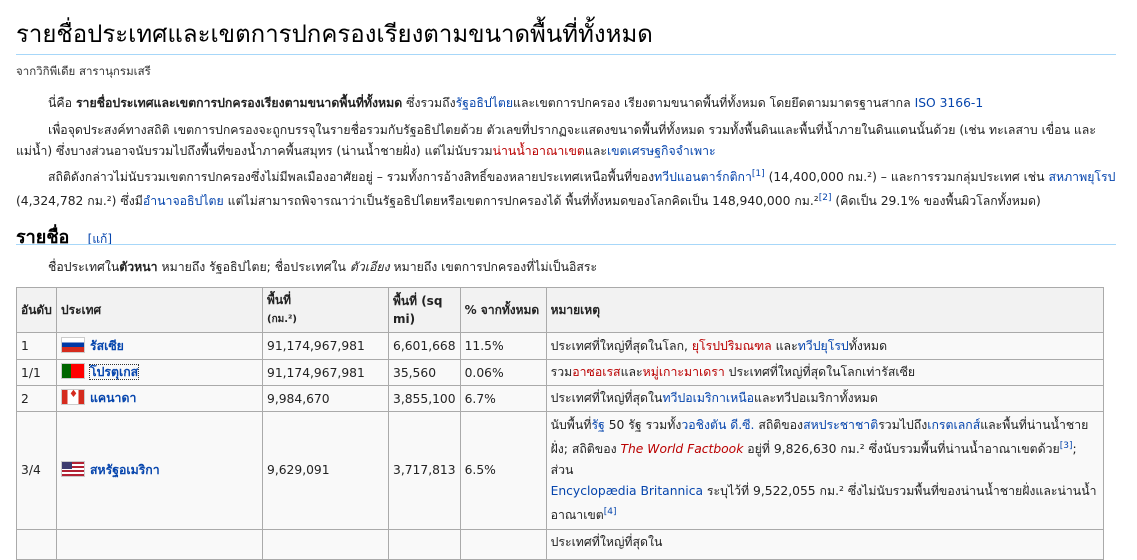 The width and height of the screenshot is (1137, 560). Describe the element at coordinates (840, 425) in the screenshot. I see `link-united-nations: สหประชาชาติ` at that location.